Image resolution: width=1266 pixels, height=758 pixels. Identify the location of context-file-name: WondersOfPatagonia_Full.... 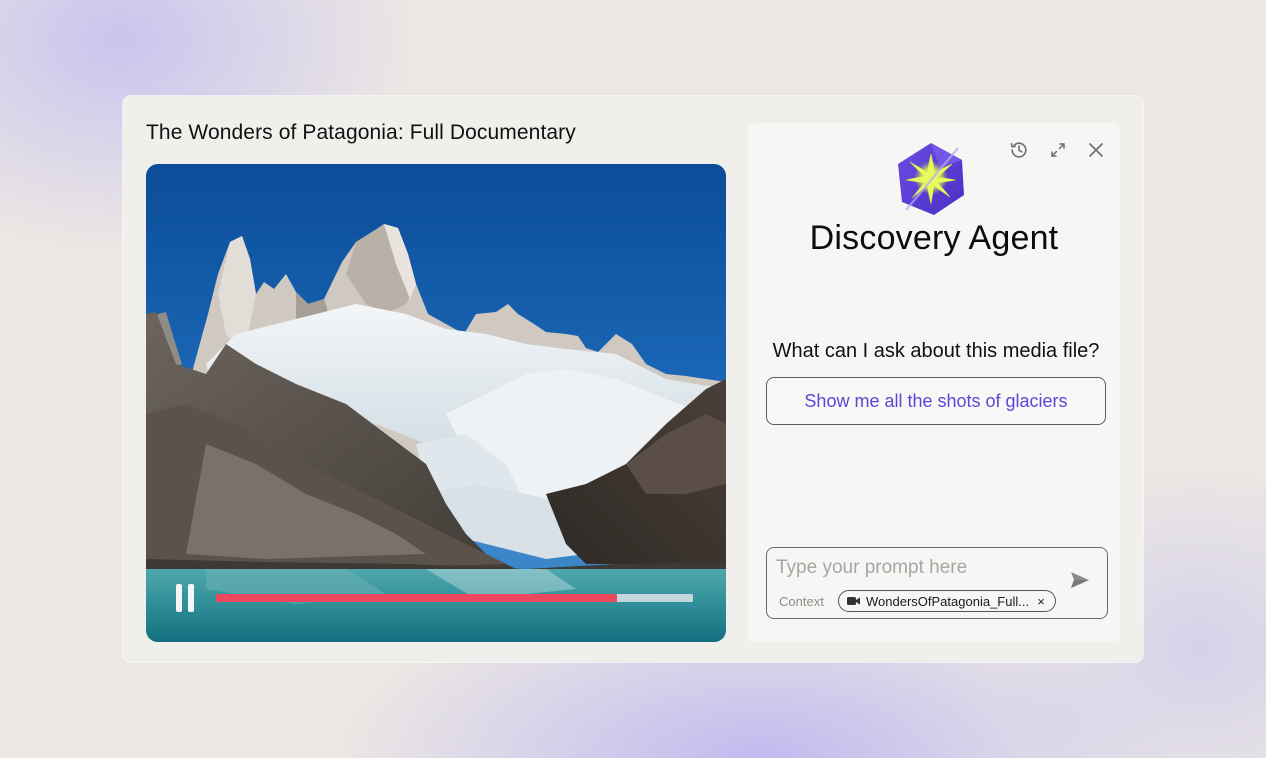
(948, 601).